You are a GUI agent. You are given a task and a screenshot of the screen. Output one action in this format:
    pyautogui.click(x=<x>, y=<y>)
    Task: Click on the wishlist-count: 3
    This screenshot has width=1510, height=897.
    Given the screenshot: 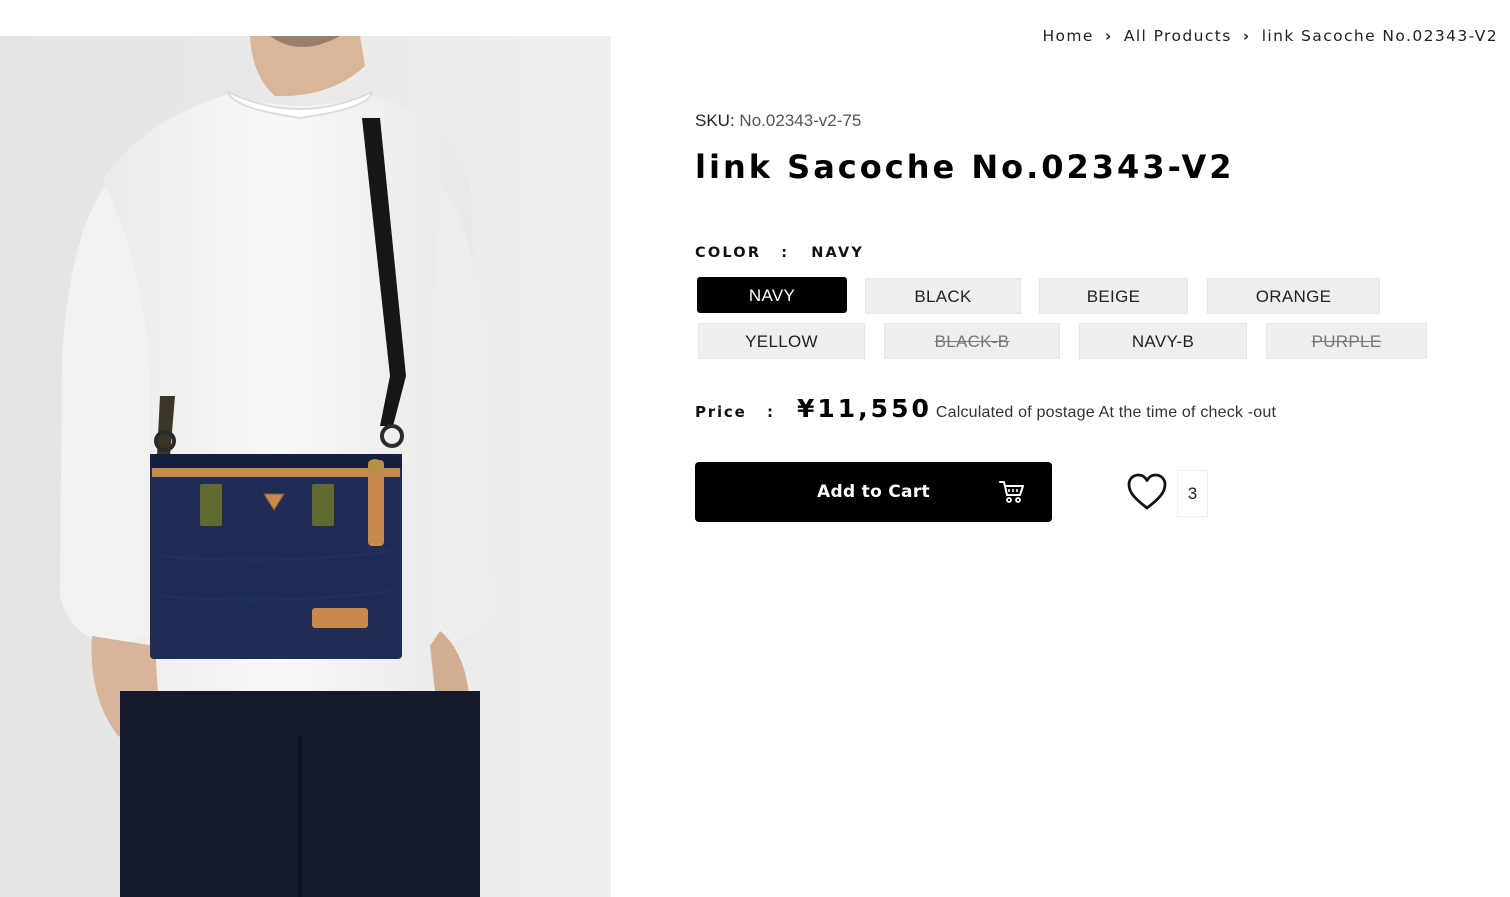 What is the action you would take?
    pyautogui.click(x=1192, y=493)
    